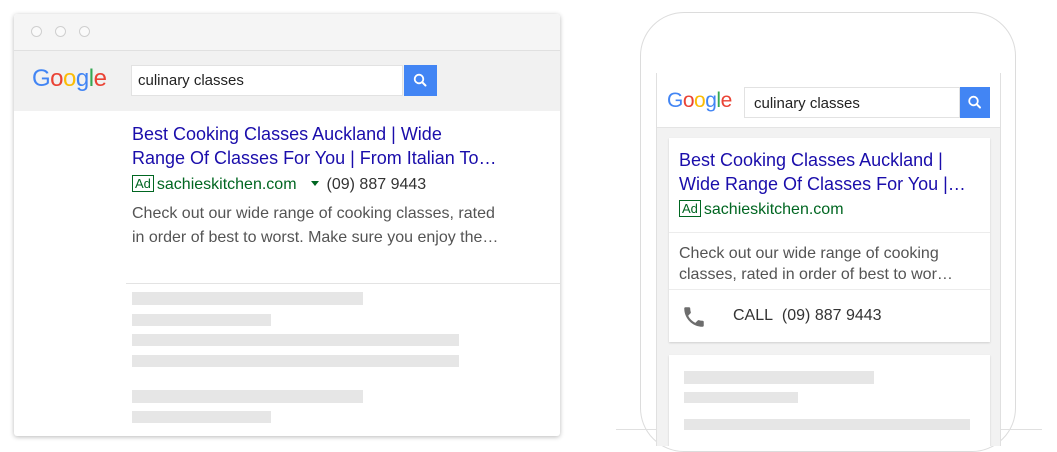 This screenshot has height=452, width=1057. I want to click on call-extension-button: CALL (09) 887 9443, so click(829, 316).